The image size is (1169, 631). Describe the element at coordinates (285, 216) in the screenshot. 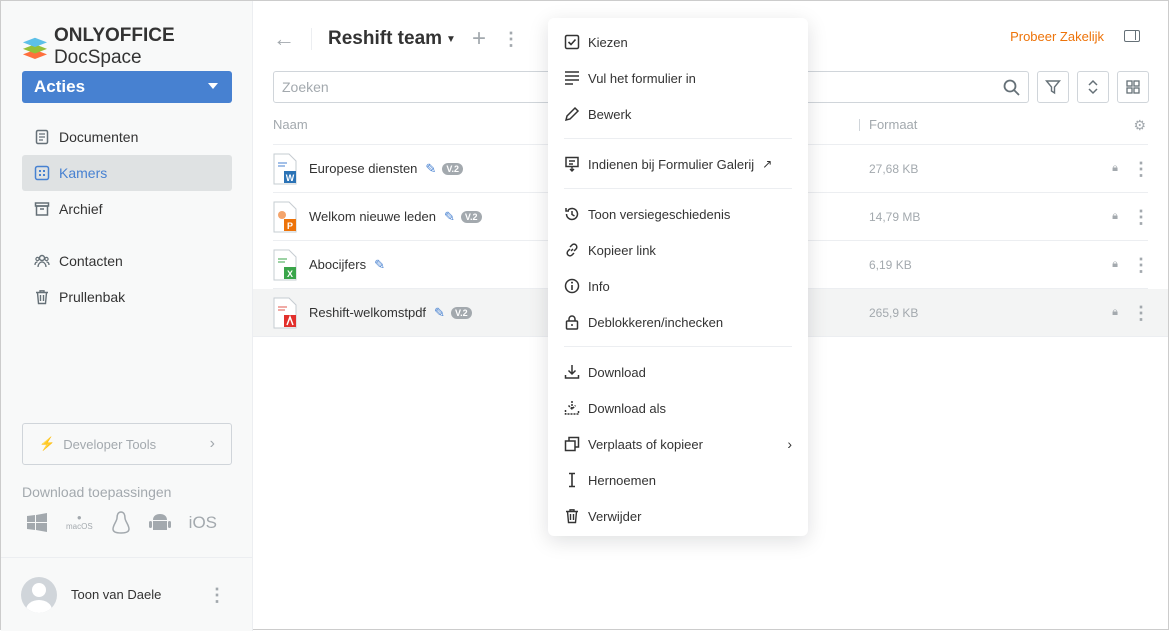

I see `pptx-file-icon: P` at that location.